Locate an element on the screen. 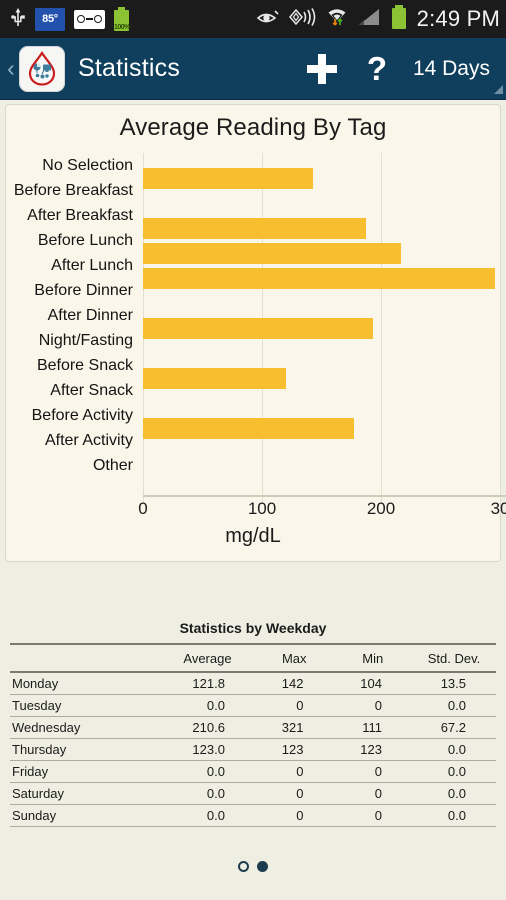 This screenshot has height=900, width=506. table-cell-day: Wednesday is located at coordinates (85, 727).